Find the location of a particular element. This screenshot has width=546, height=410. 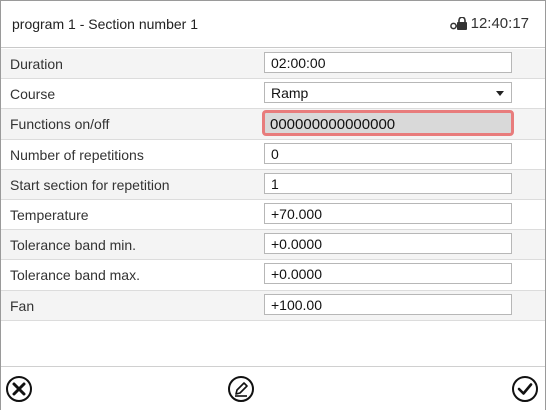

course-value: Ramp is located at coordinates (290, 93).